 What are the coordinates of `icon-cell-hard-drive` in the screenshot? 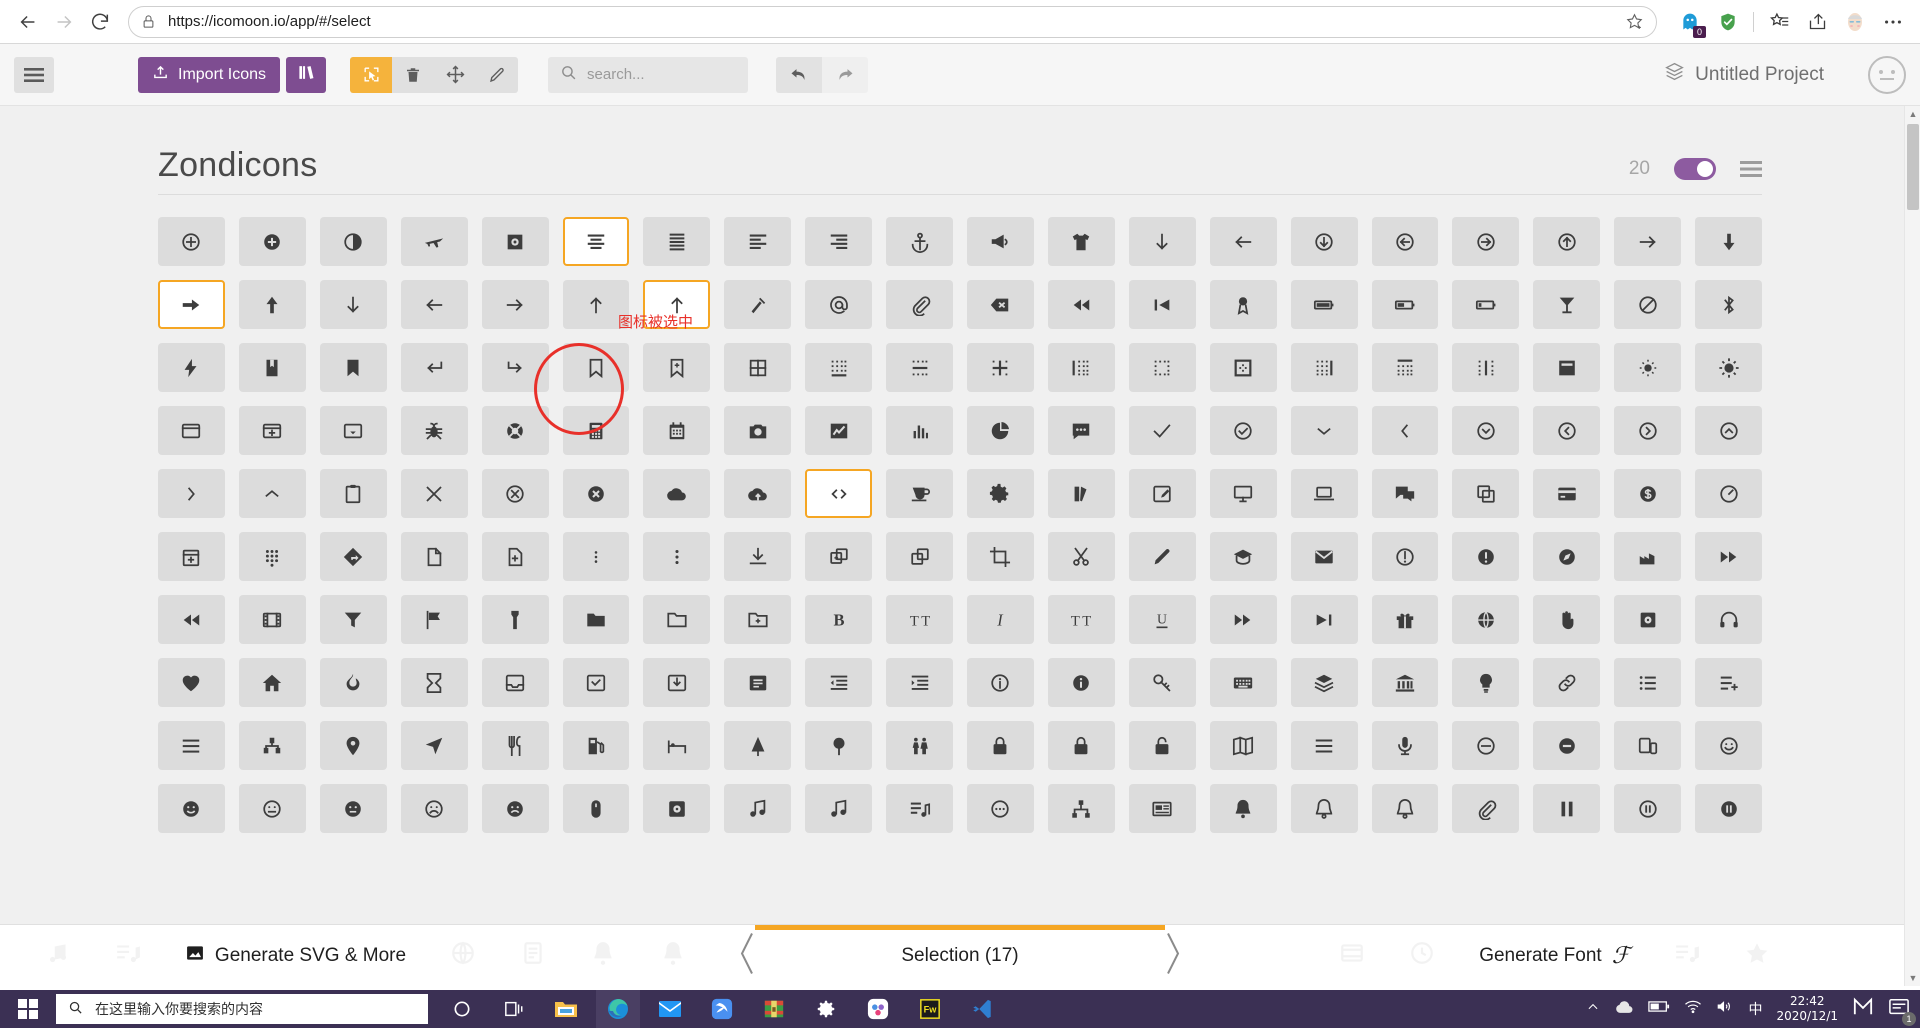 It's located at (1648, 619).